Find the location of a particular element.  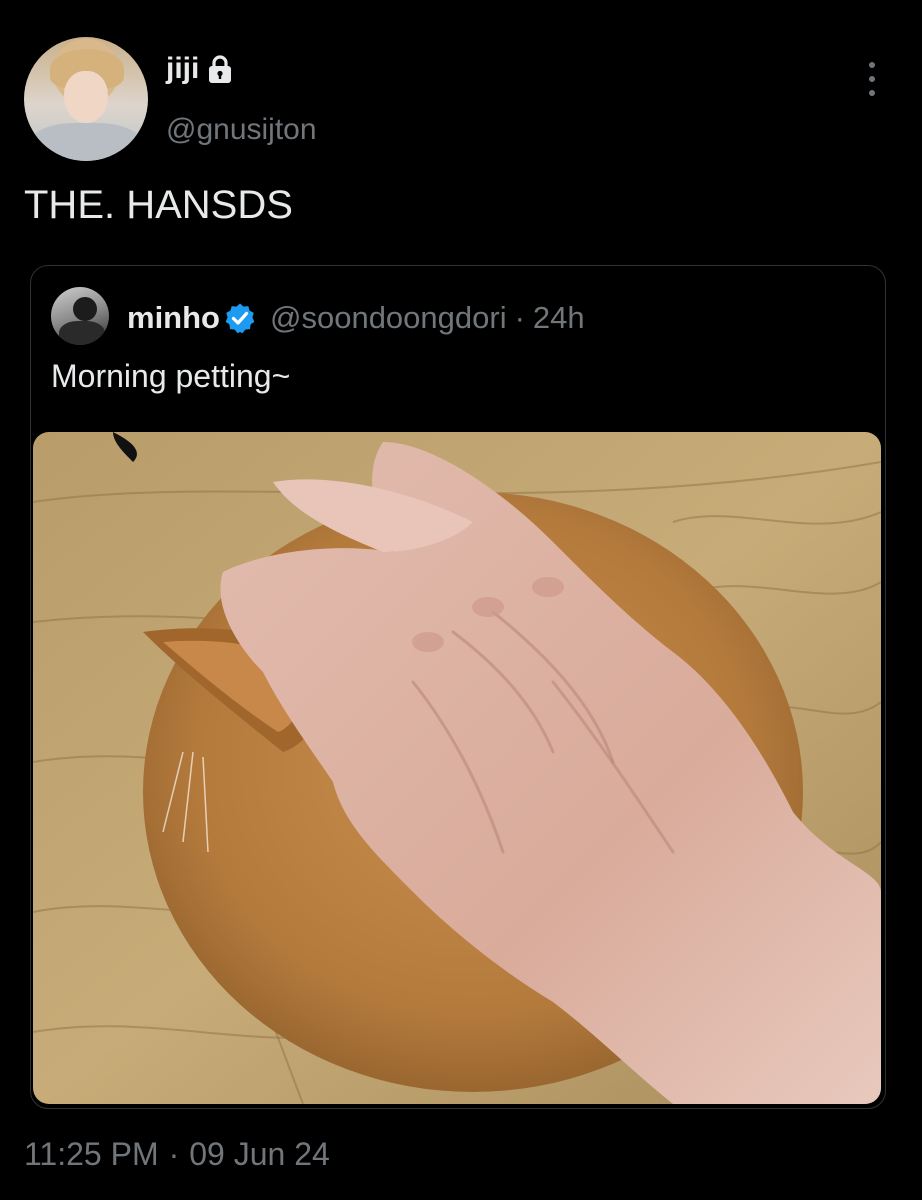

lock-icon is located at coordinates (220, 69).